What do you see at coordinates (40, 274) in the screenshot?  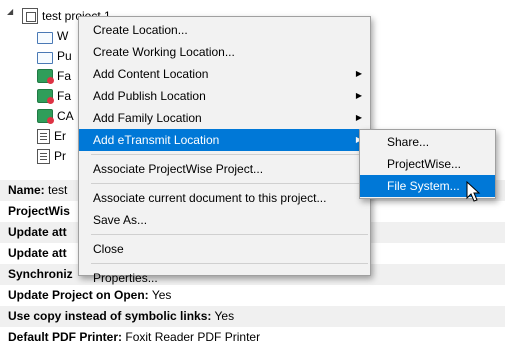 I see `property-key: Synchroniz` at bounding box center [40, 274].